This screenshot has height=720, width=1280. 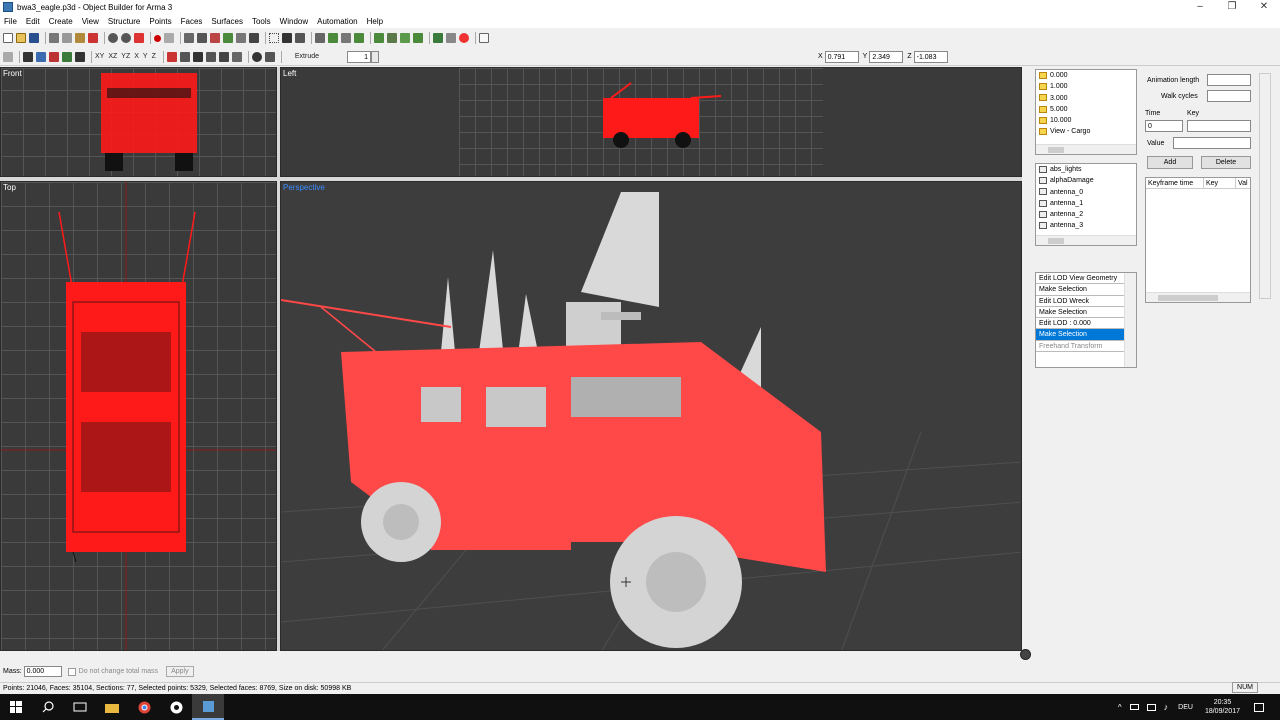 What do you see at coordinates (223, 56) in the screenshot?
I see `cylinder-icon` at bounding box center [223, 56].